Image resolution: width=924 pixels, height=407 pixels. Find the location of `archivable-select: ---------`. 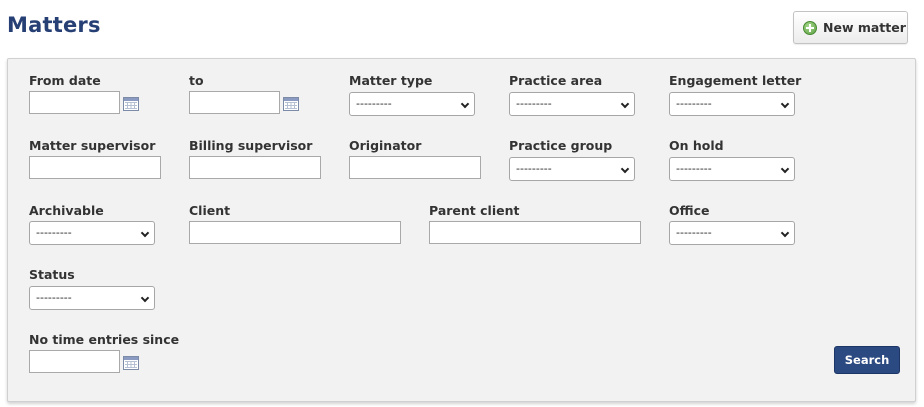

archivable-select: --------- is located at coordinates (92, 233).